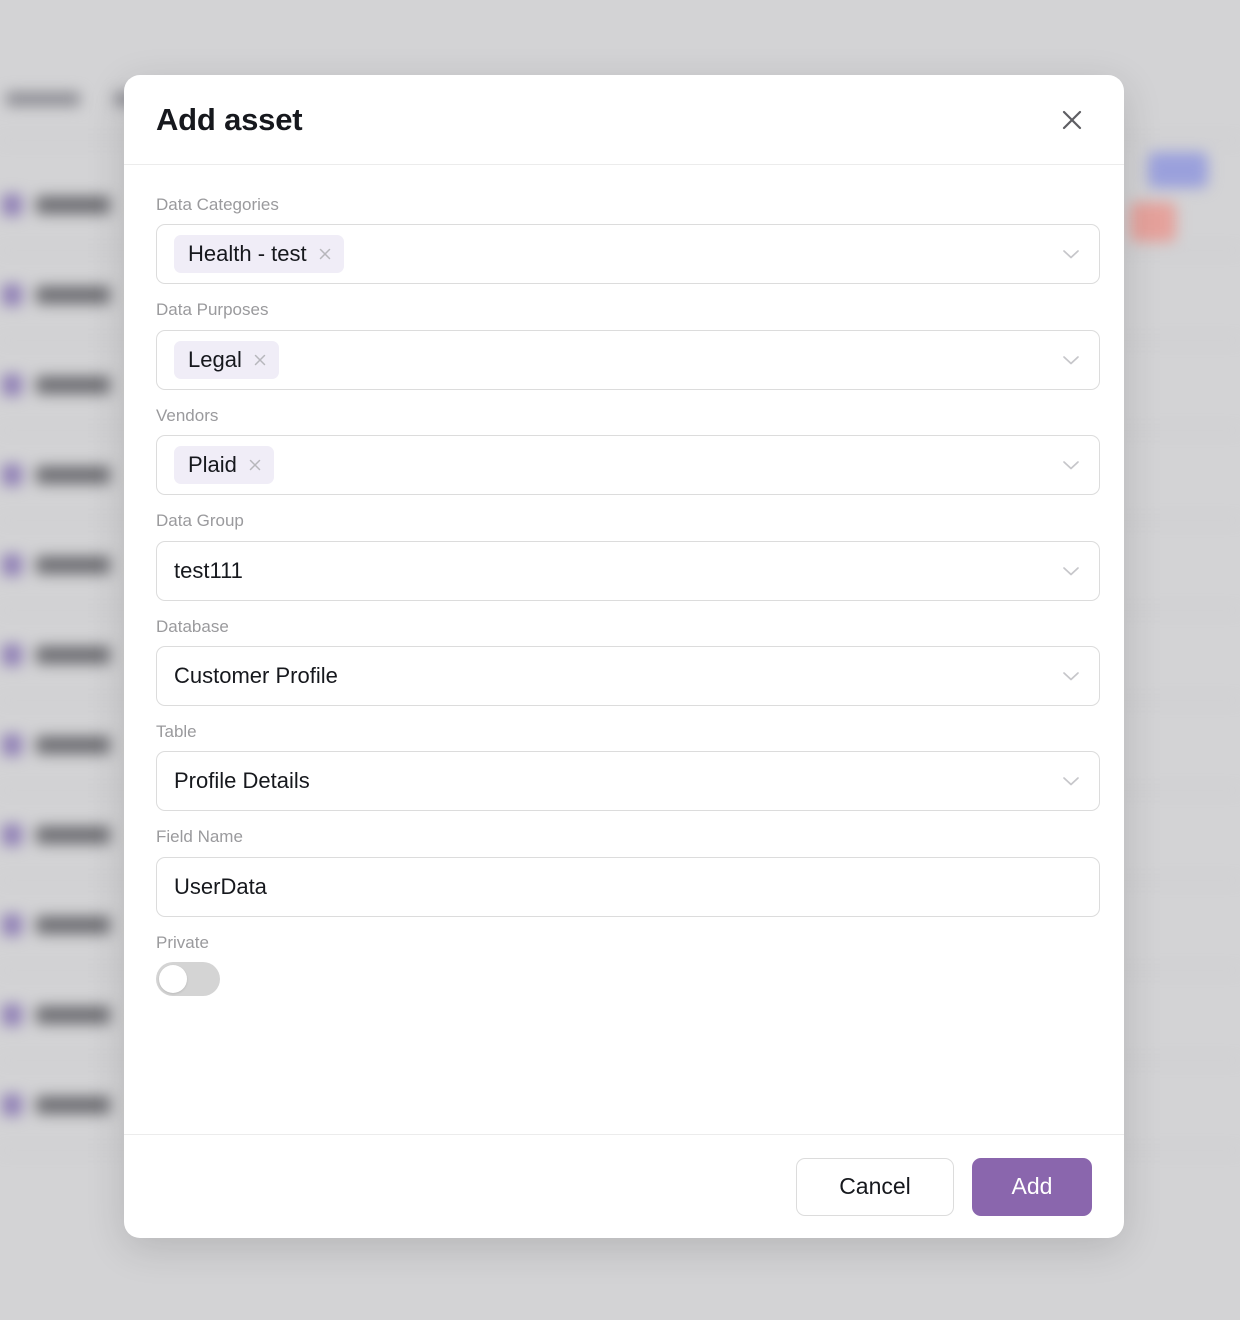 The height and width of the screenshot is (1320, 1240). I want to click on backdrop-topbar-item, so click(43, 99).